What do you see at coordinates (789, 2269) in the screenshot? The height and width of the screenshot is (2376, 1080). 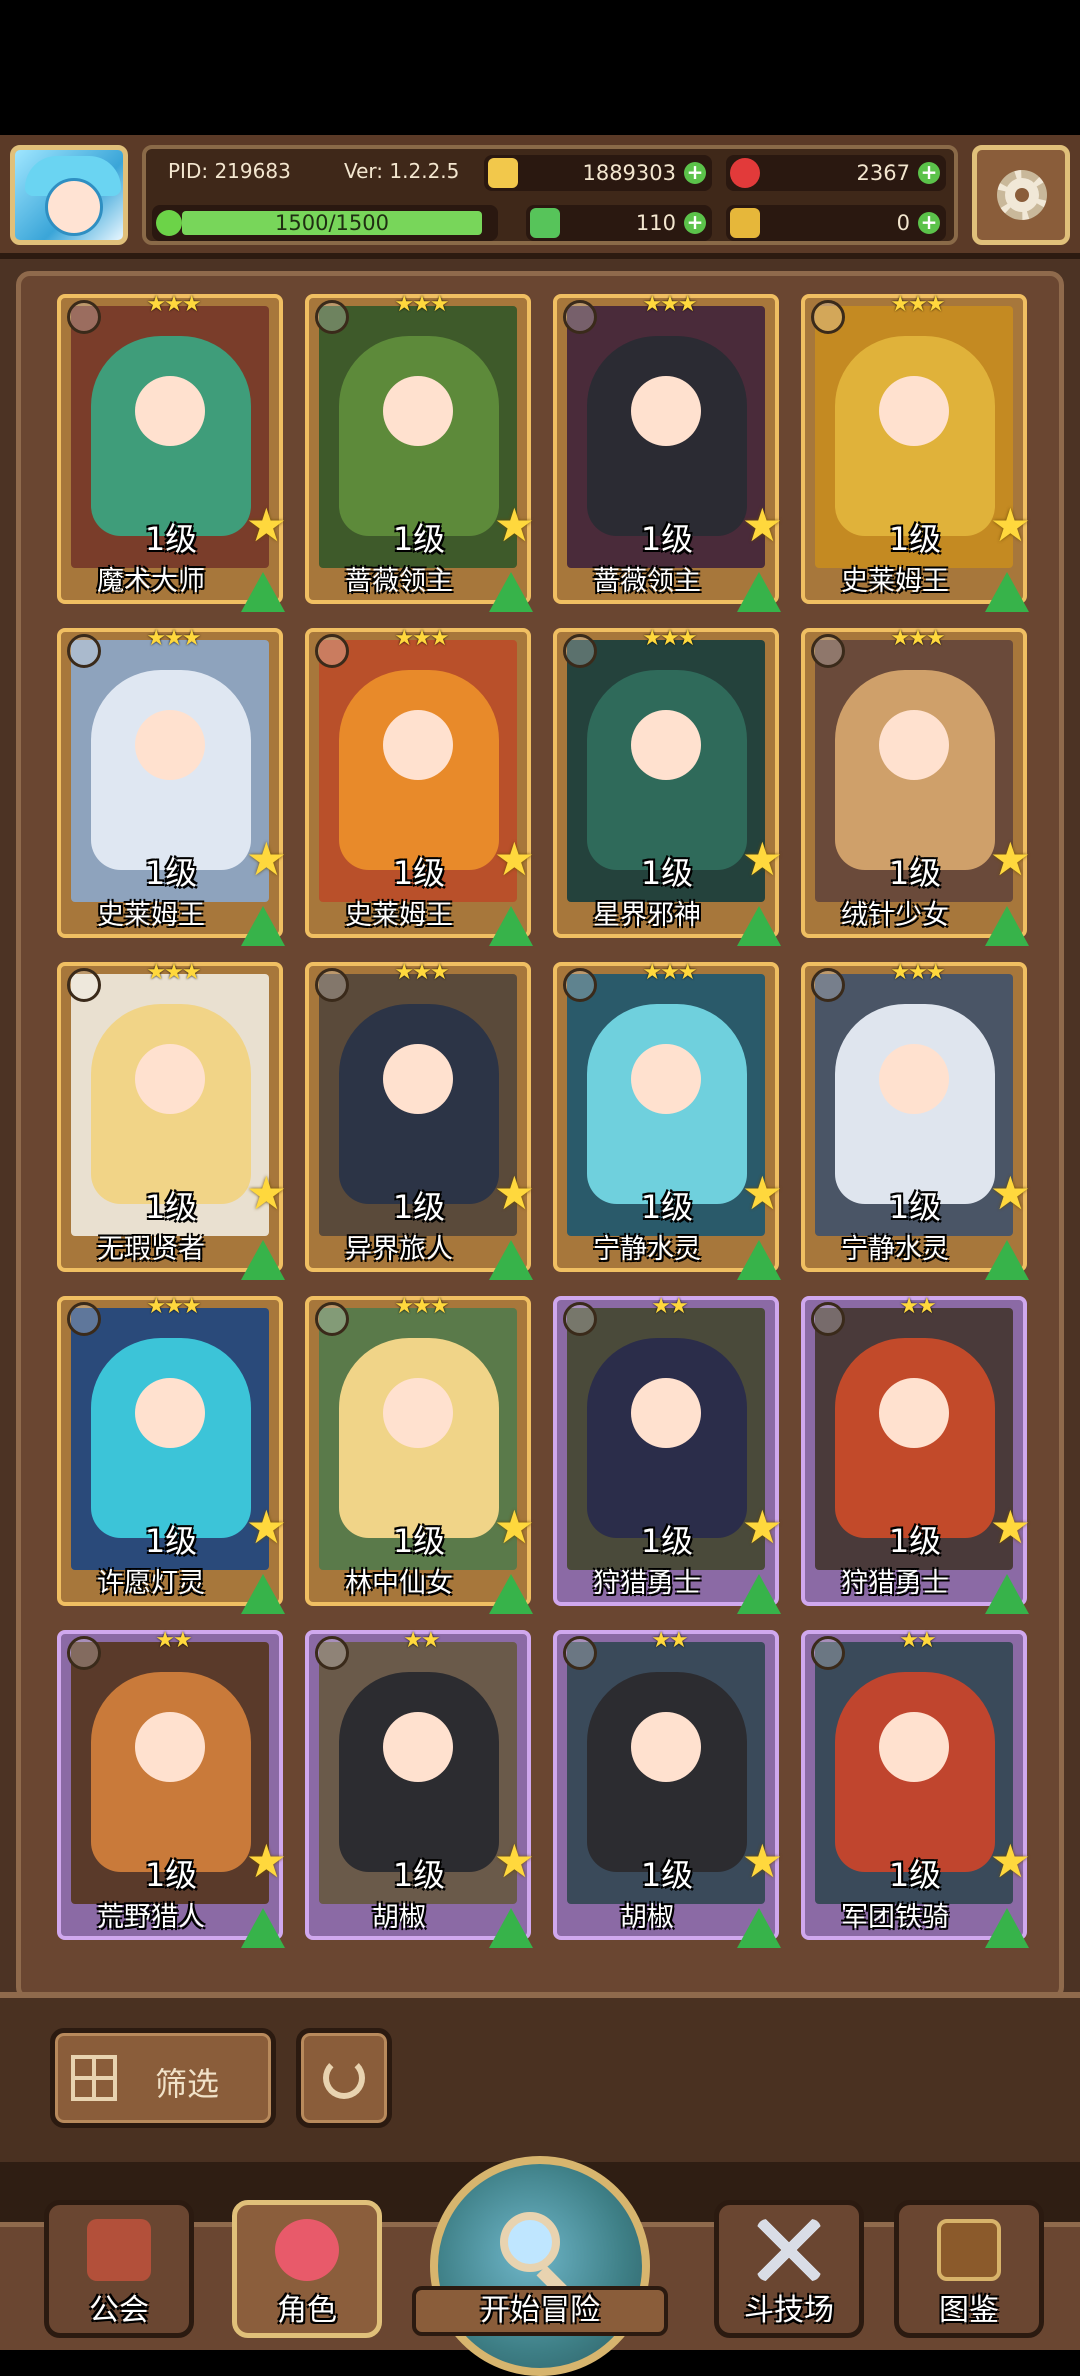 I see `nav-arena: 斗技场` at bounding box center [789, 2269].